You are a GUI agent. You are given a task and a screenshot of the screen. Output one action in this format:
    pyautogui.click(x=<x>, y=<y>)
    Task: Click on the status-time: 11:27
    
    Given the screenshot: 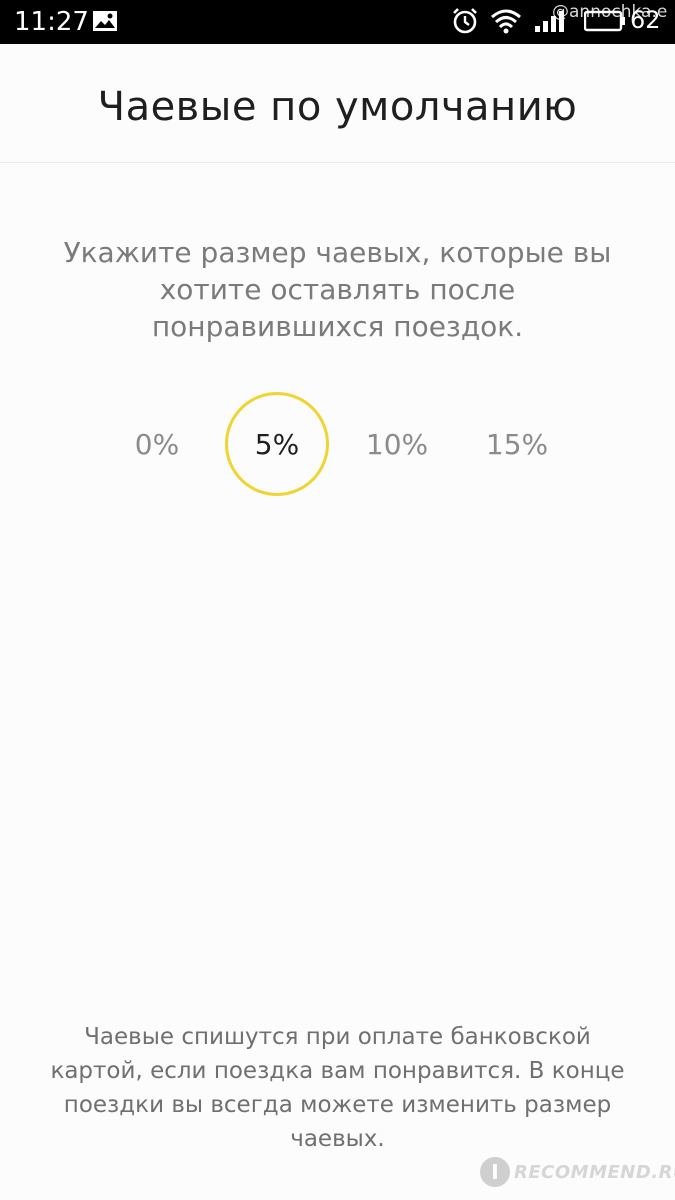 What is the action you would take?
    pyautogui.click(x=51, y=22)
    